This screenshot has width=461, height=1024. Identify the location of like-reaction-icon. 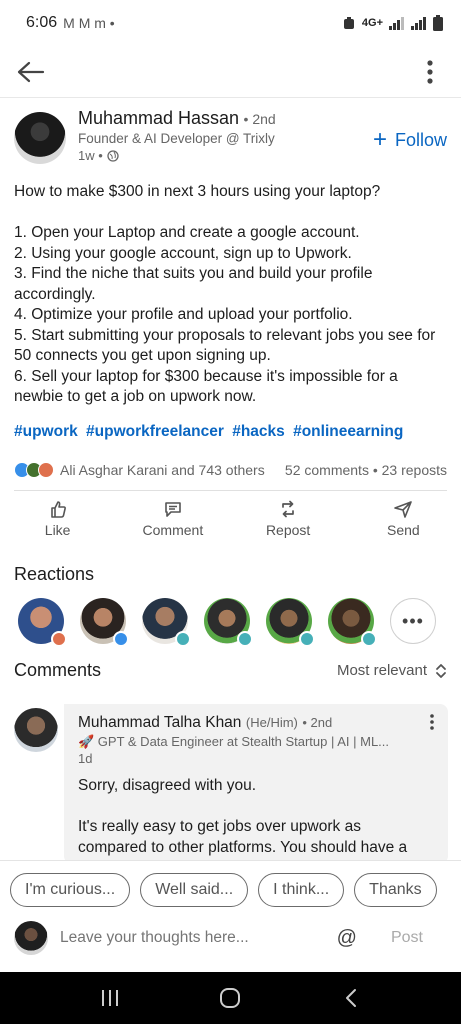
(121, 639).